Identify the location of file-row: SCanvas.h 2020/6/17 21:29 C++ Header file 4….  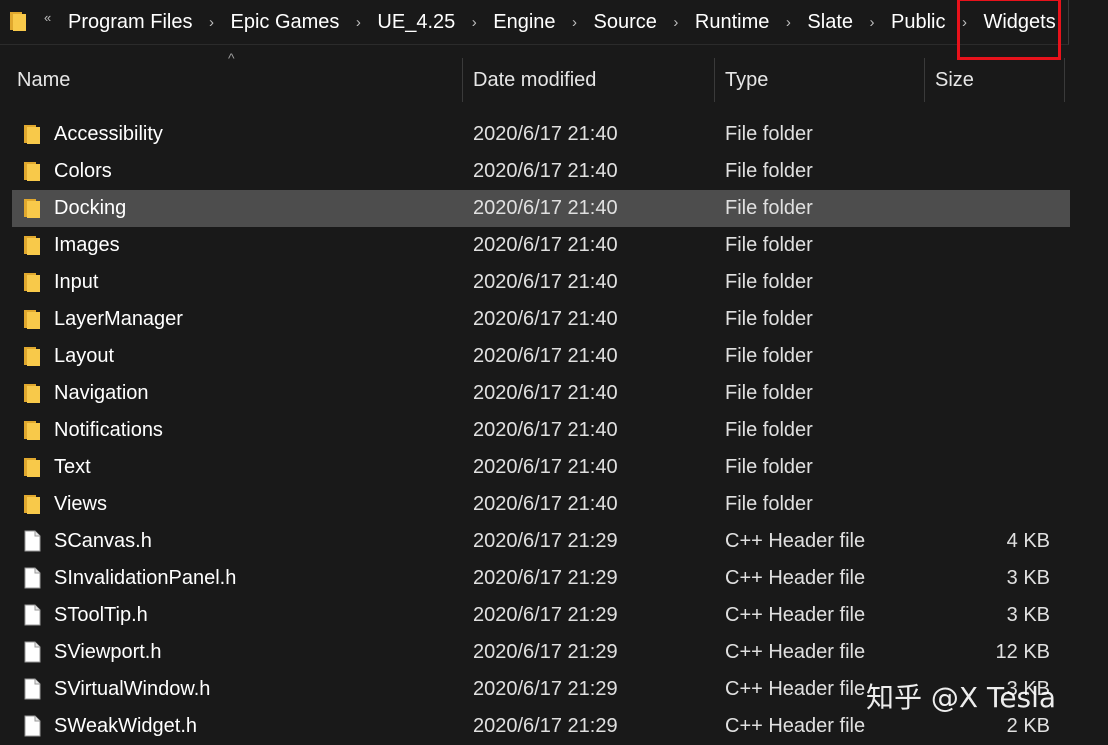
(541, 541).